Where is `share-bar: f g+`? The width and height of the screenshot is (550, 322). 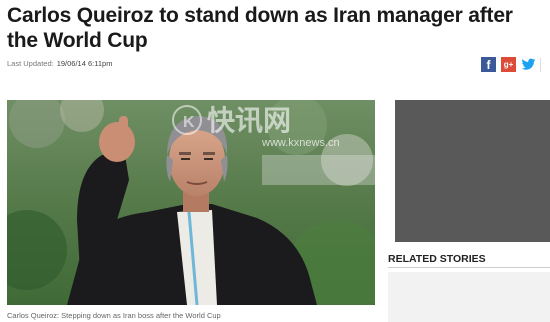 share-bar: f g+ is located at coordinates (508, 64).